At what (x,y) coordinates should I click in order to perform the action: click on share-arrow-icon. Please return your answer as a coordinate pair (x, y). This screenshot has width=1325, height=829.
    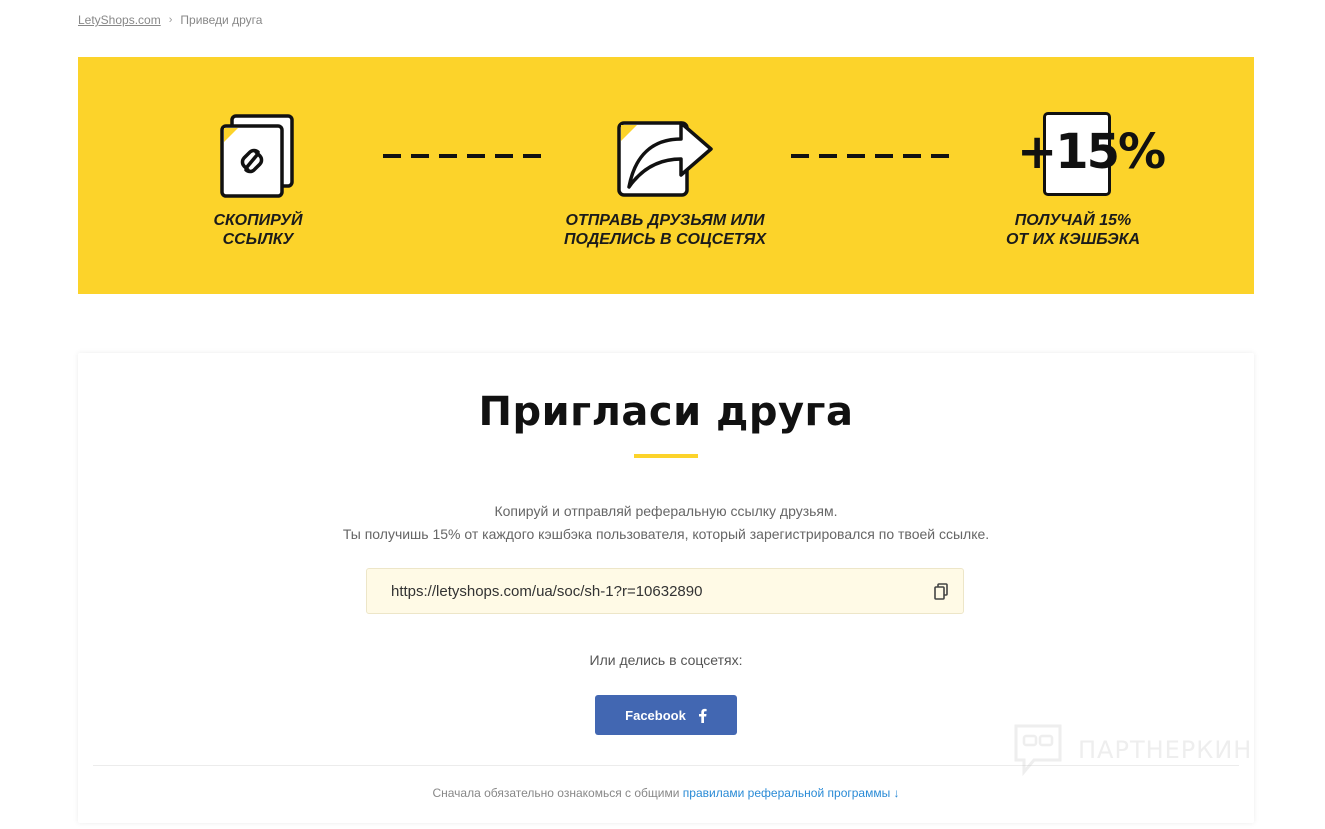
    Looking at the image, I should click on (665, 155).